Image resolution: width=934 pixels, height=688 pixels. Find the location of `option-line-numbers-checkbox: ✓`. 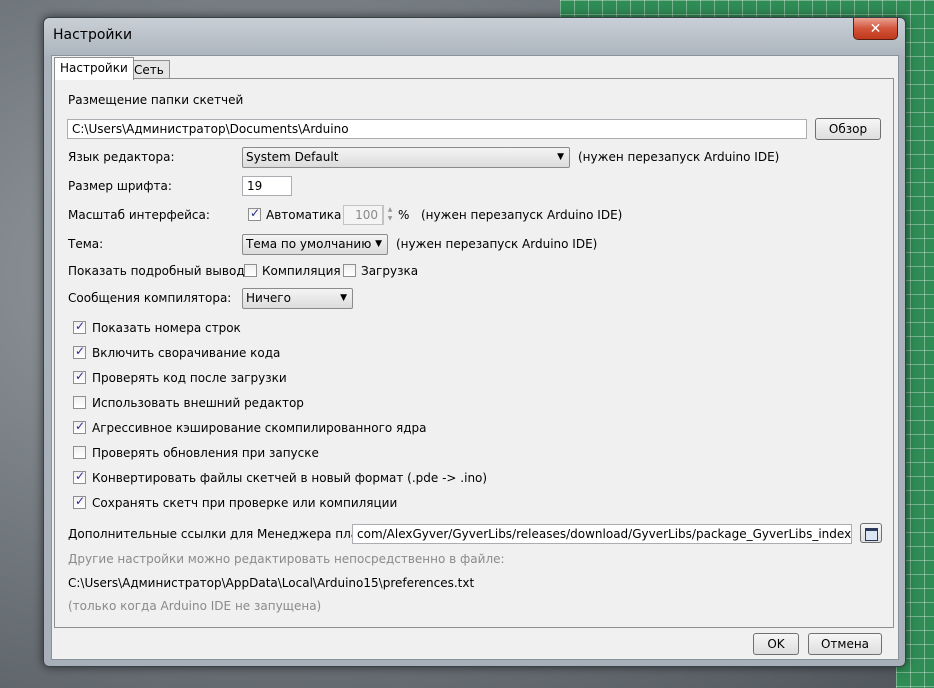

option-line-numbers-checkbox: ✓ is located at coordinates (79, 326).